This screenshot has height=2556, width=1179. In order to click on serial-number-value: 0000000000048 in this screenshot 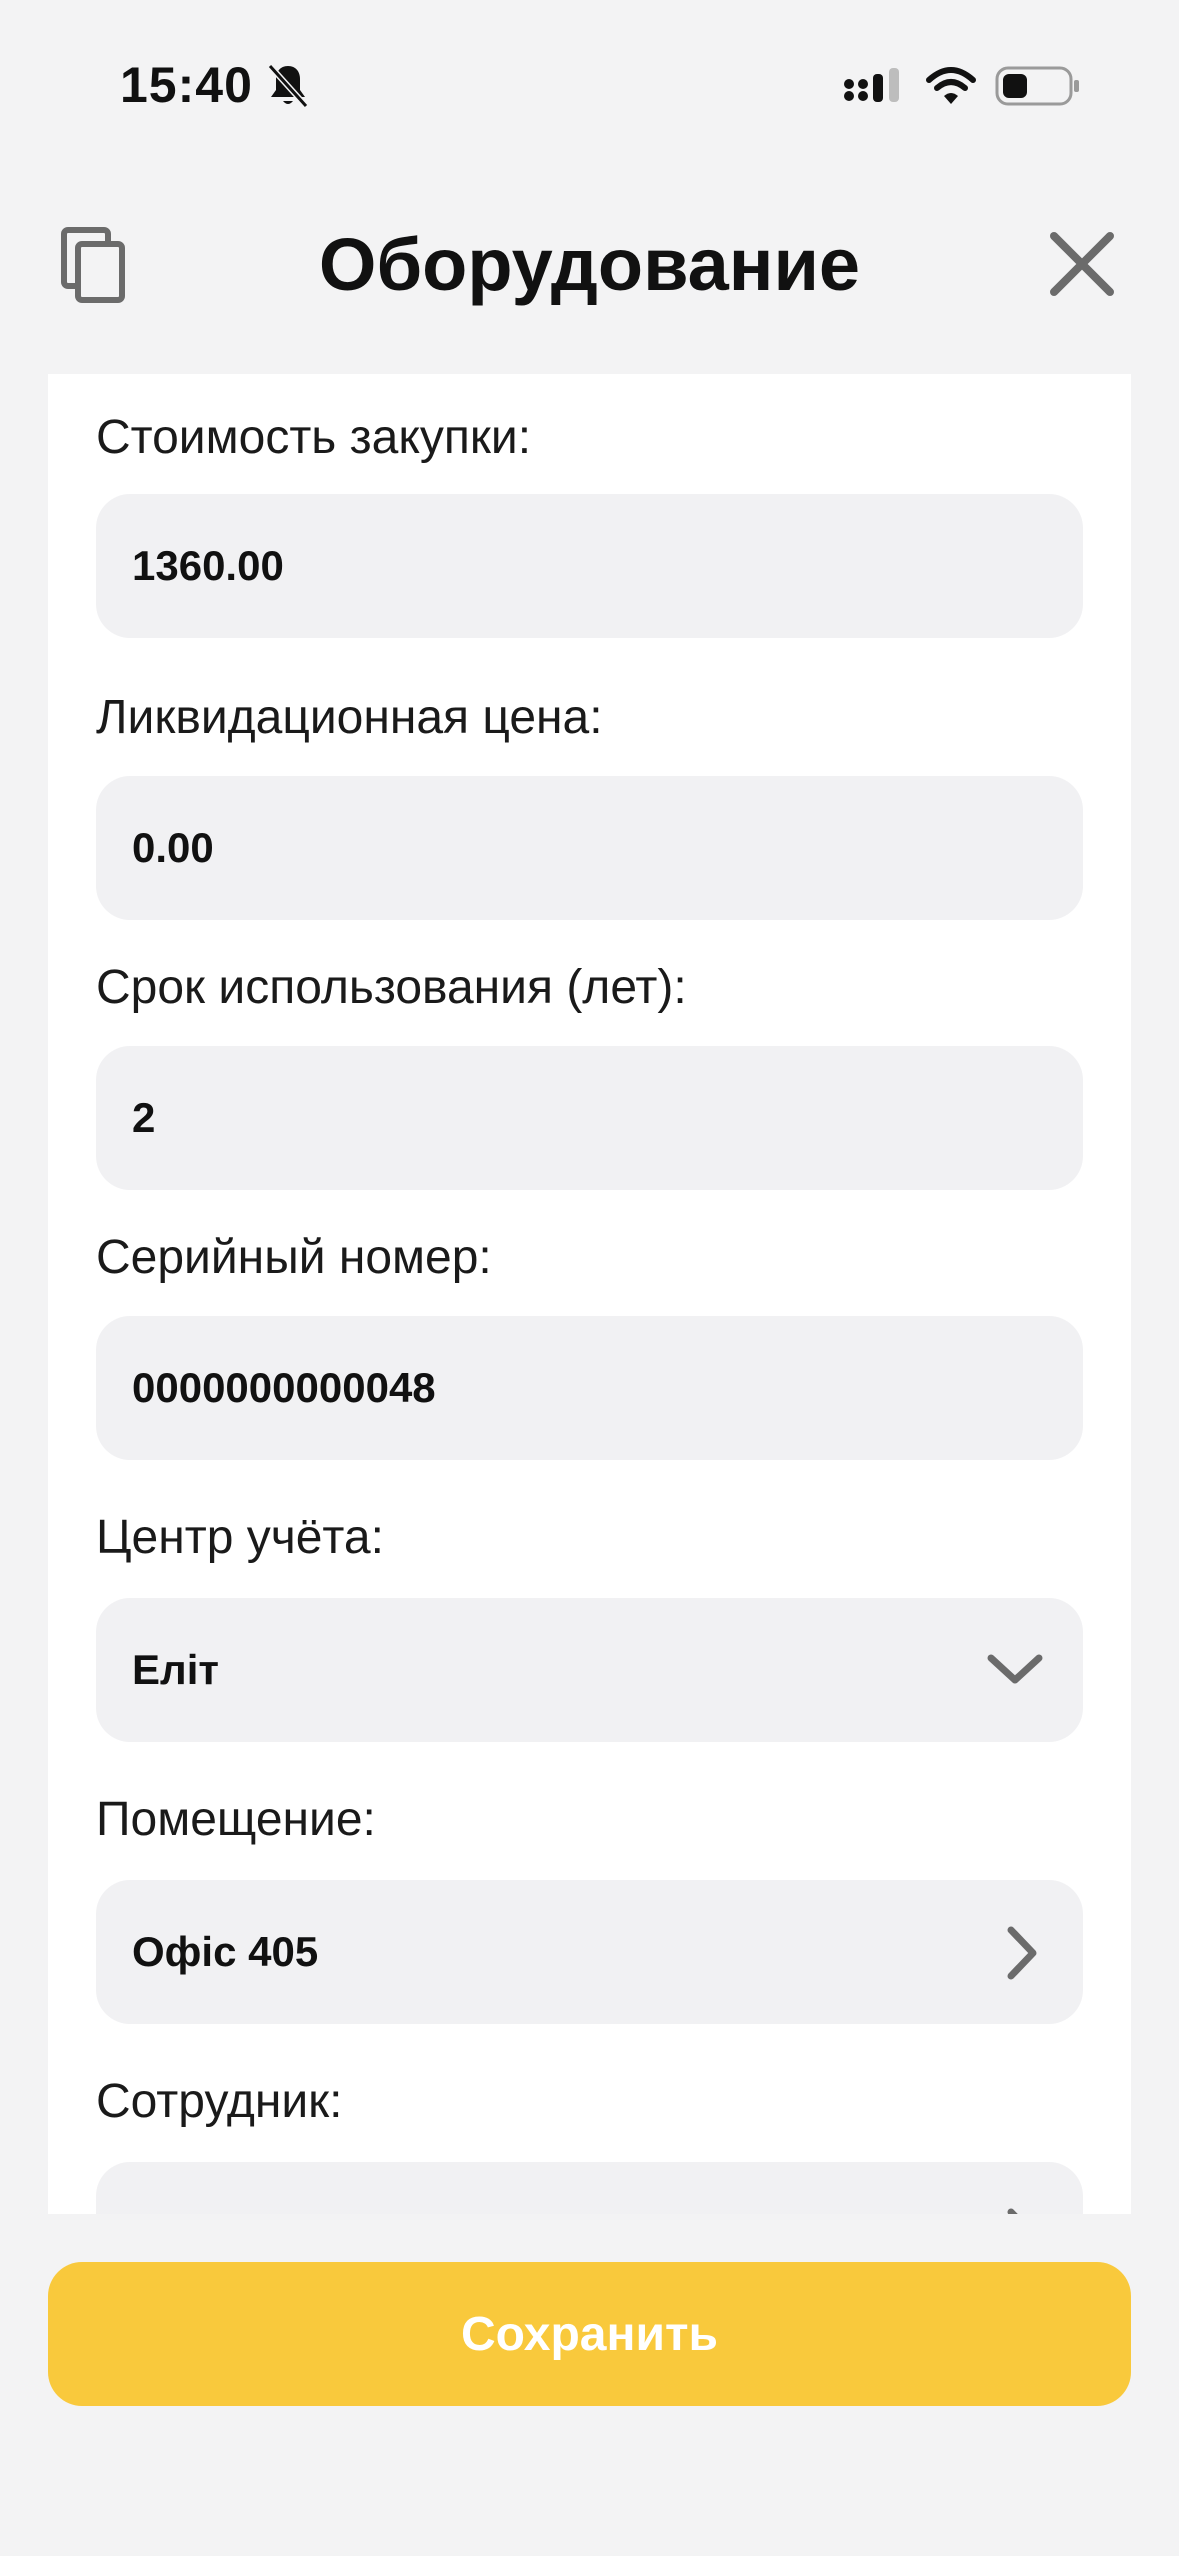, I will do `click(284, 1387)`.